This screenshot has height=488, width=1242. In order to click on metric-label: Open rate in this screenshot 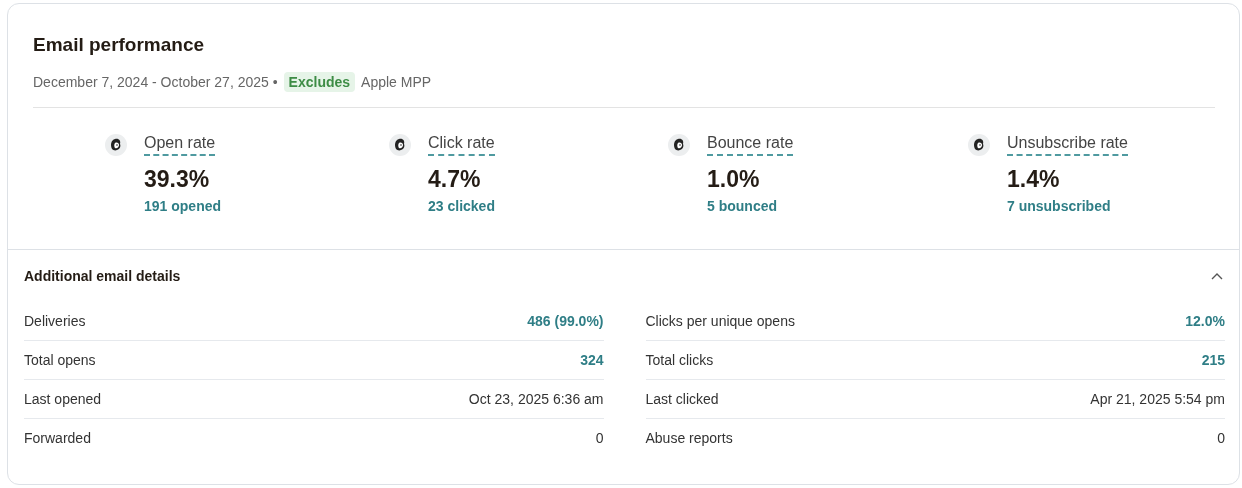, I will do `click(180, 145)`.